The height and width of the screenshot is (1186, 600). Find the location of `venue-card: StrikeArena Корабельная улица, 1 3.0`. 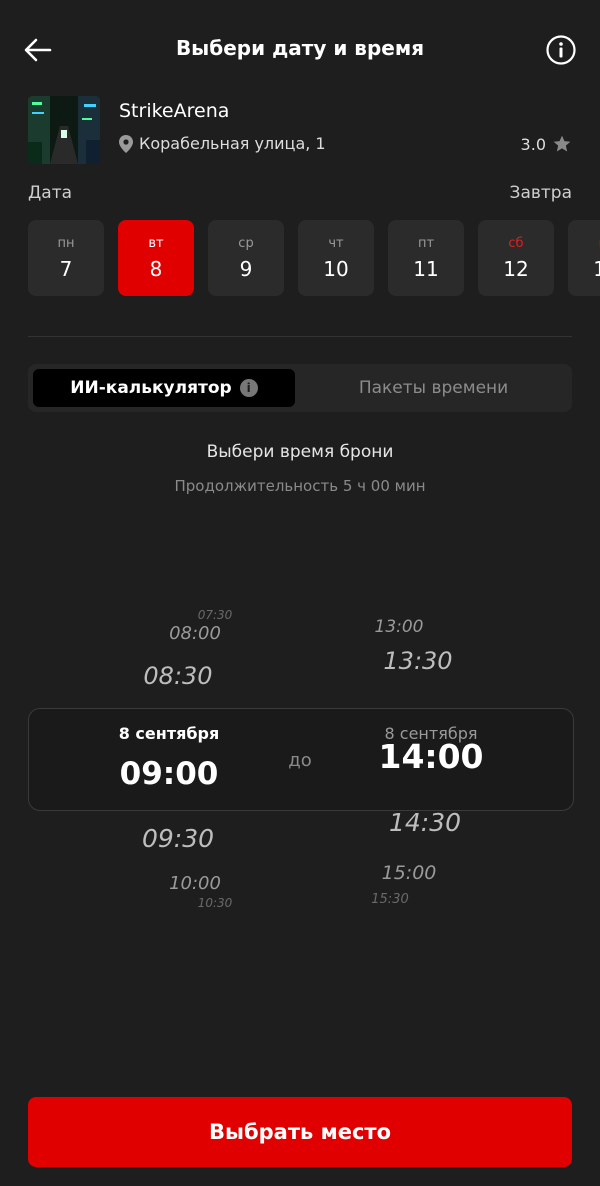

venue-card: StrikeArena Корабельная улица, 1 3.0 is located at coordinates (300, 131).